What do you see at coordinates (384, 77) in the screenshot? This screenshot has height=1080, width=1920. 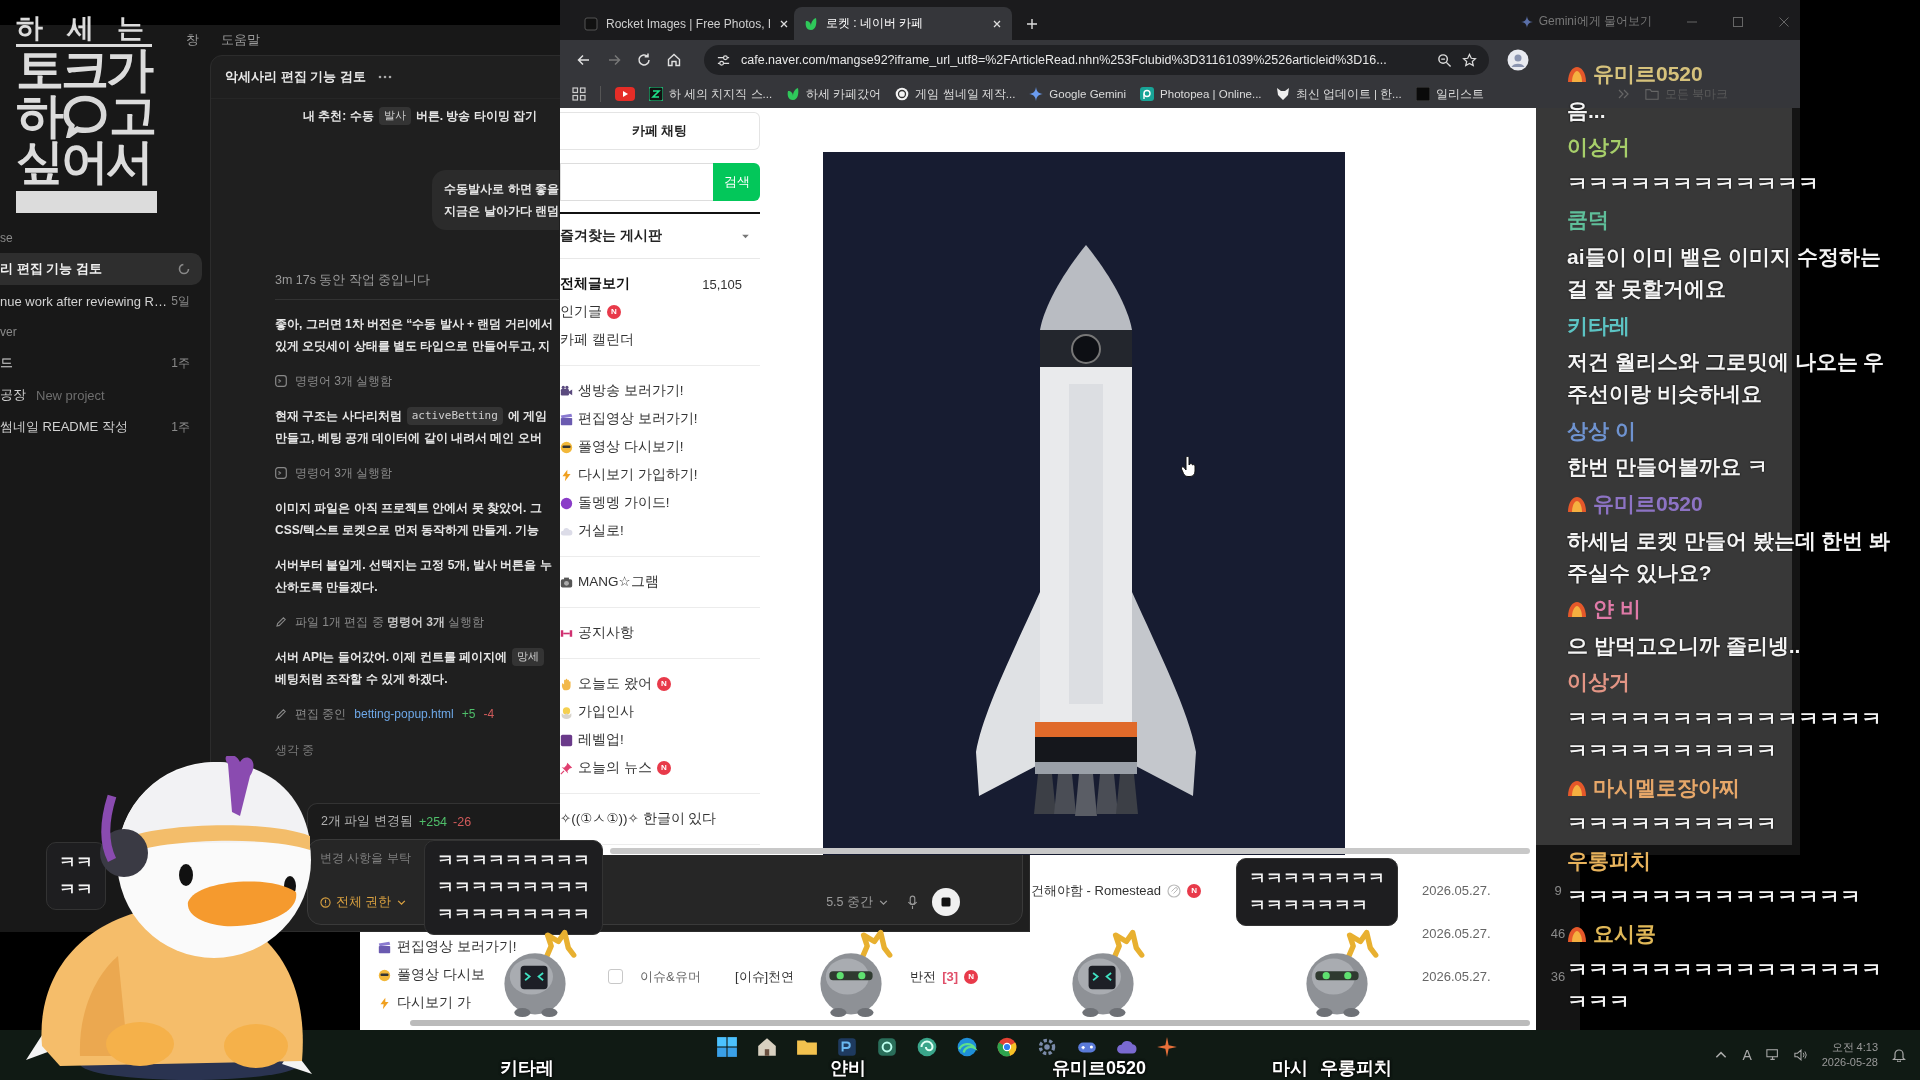 I see `more-icon` at bounding box center [384, 77].